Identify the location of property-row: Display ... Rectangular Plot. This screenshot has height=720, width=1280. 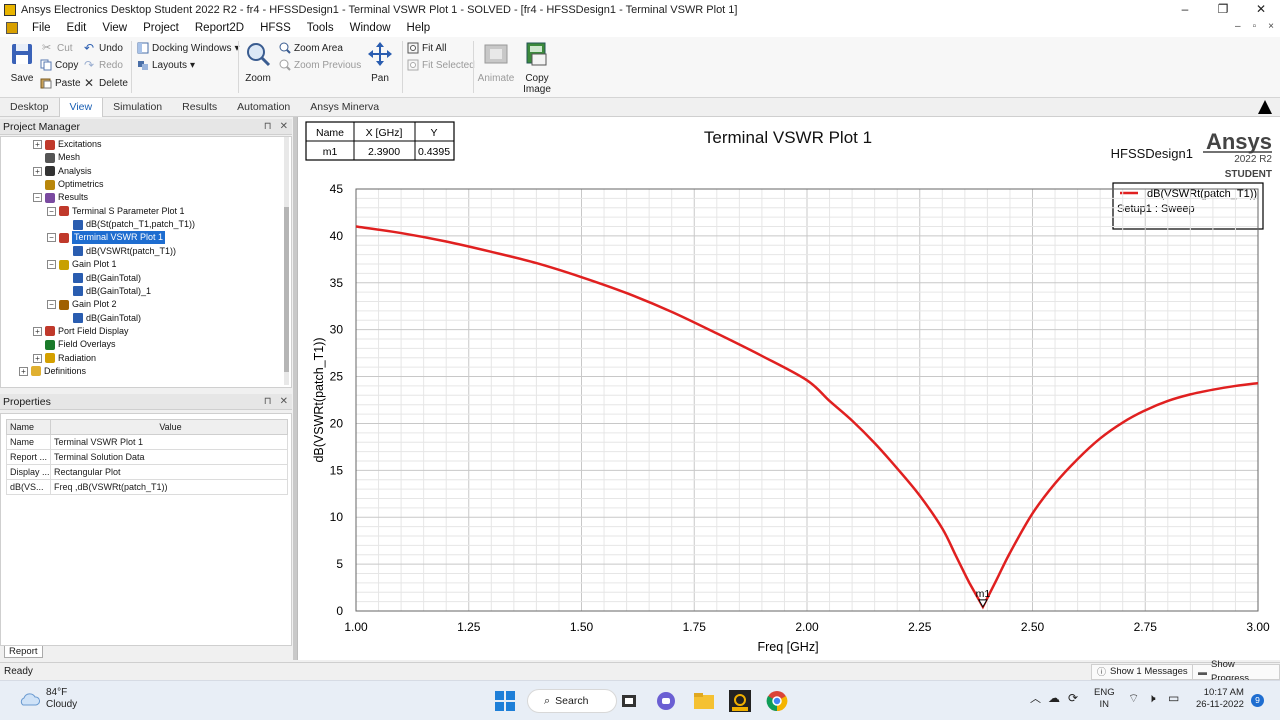
(147, 472).